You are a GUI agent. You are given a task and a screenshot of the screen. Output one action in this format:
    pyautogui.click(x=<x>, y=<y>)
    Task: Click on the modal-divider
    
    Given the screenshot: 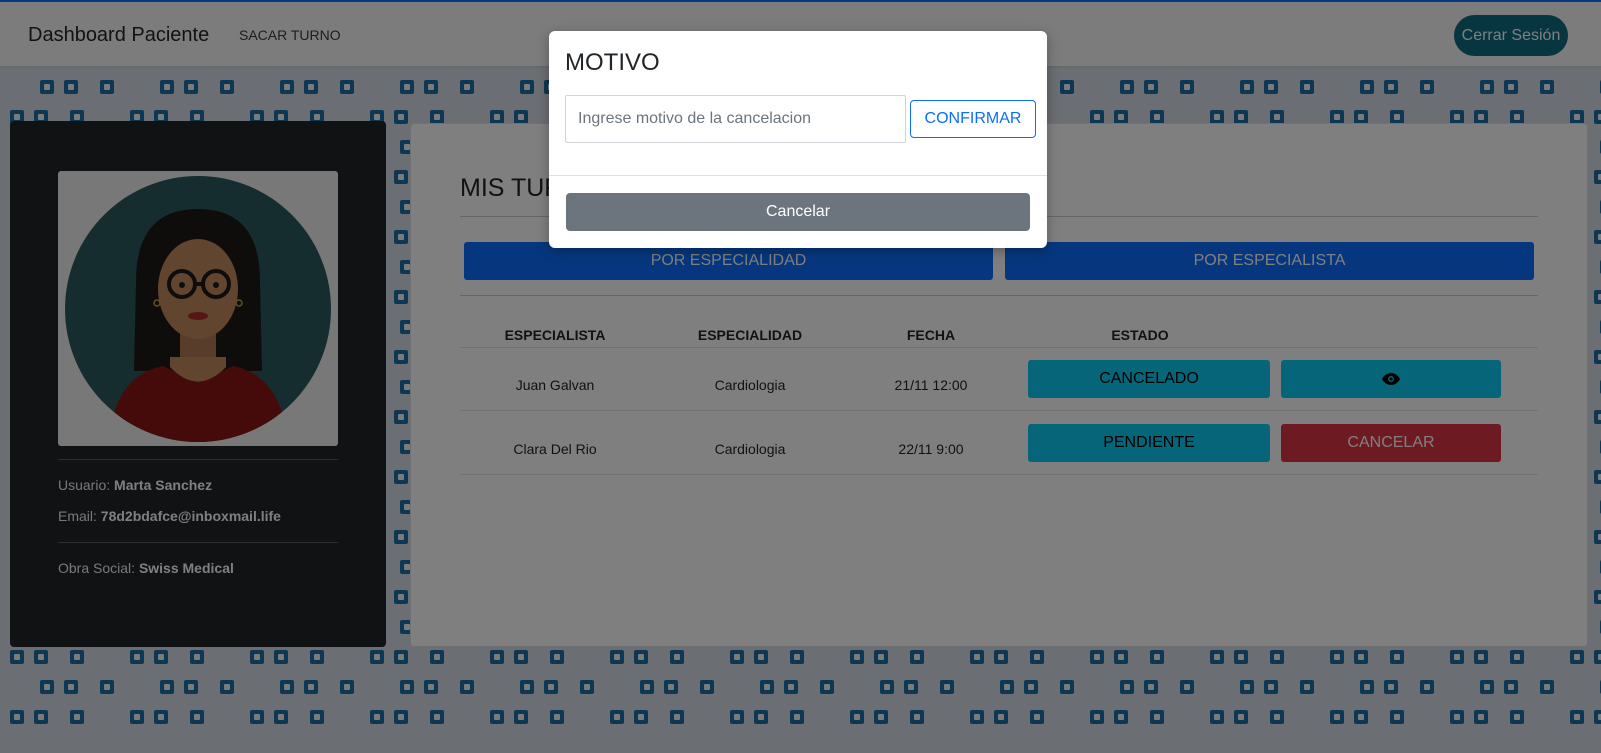 What is the action you would take?
    pyautogui.click(x=798, y=175)
    